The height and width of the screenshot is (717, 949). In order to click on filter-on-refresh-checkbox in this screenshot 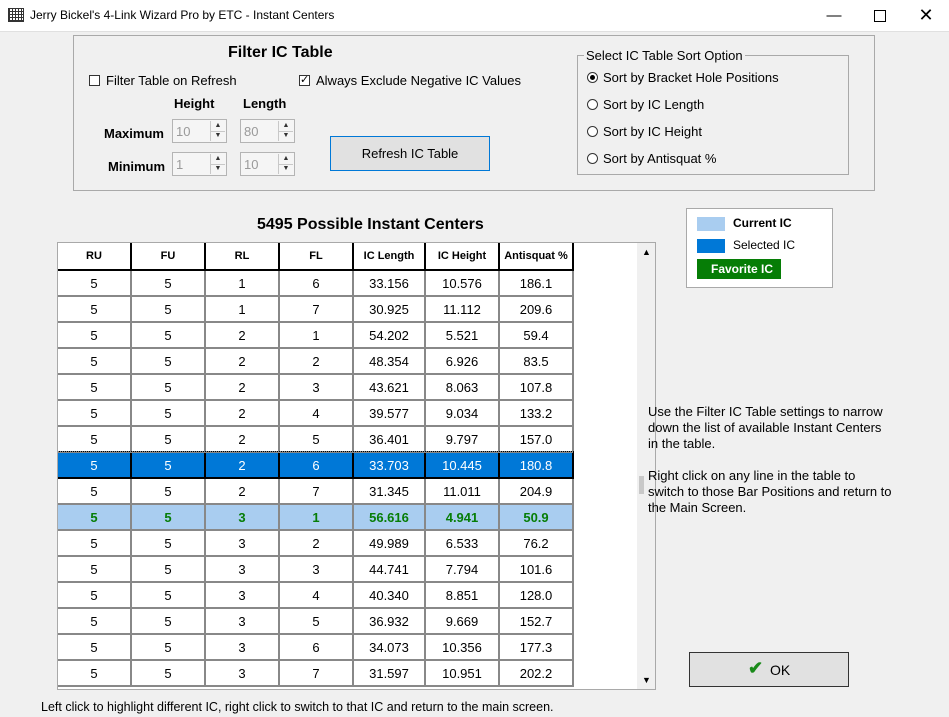, I will do `click(94, 80)`.